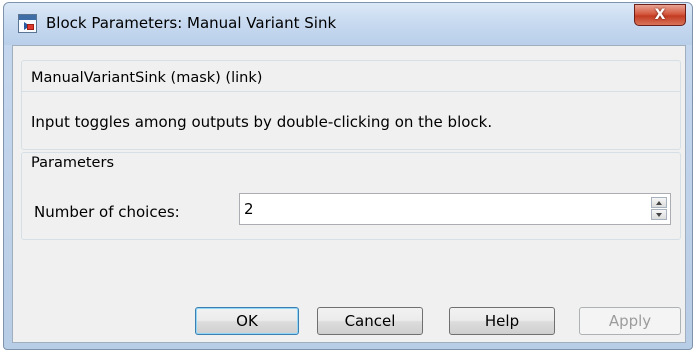 This screenshot has height=353, width=696. Describe the element at coordinates (147, 78) in the screenshot. I see `mask-title: ManualVariantSink (mask) (link)` at that location.